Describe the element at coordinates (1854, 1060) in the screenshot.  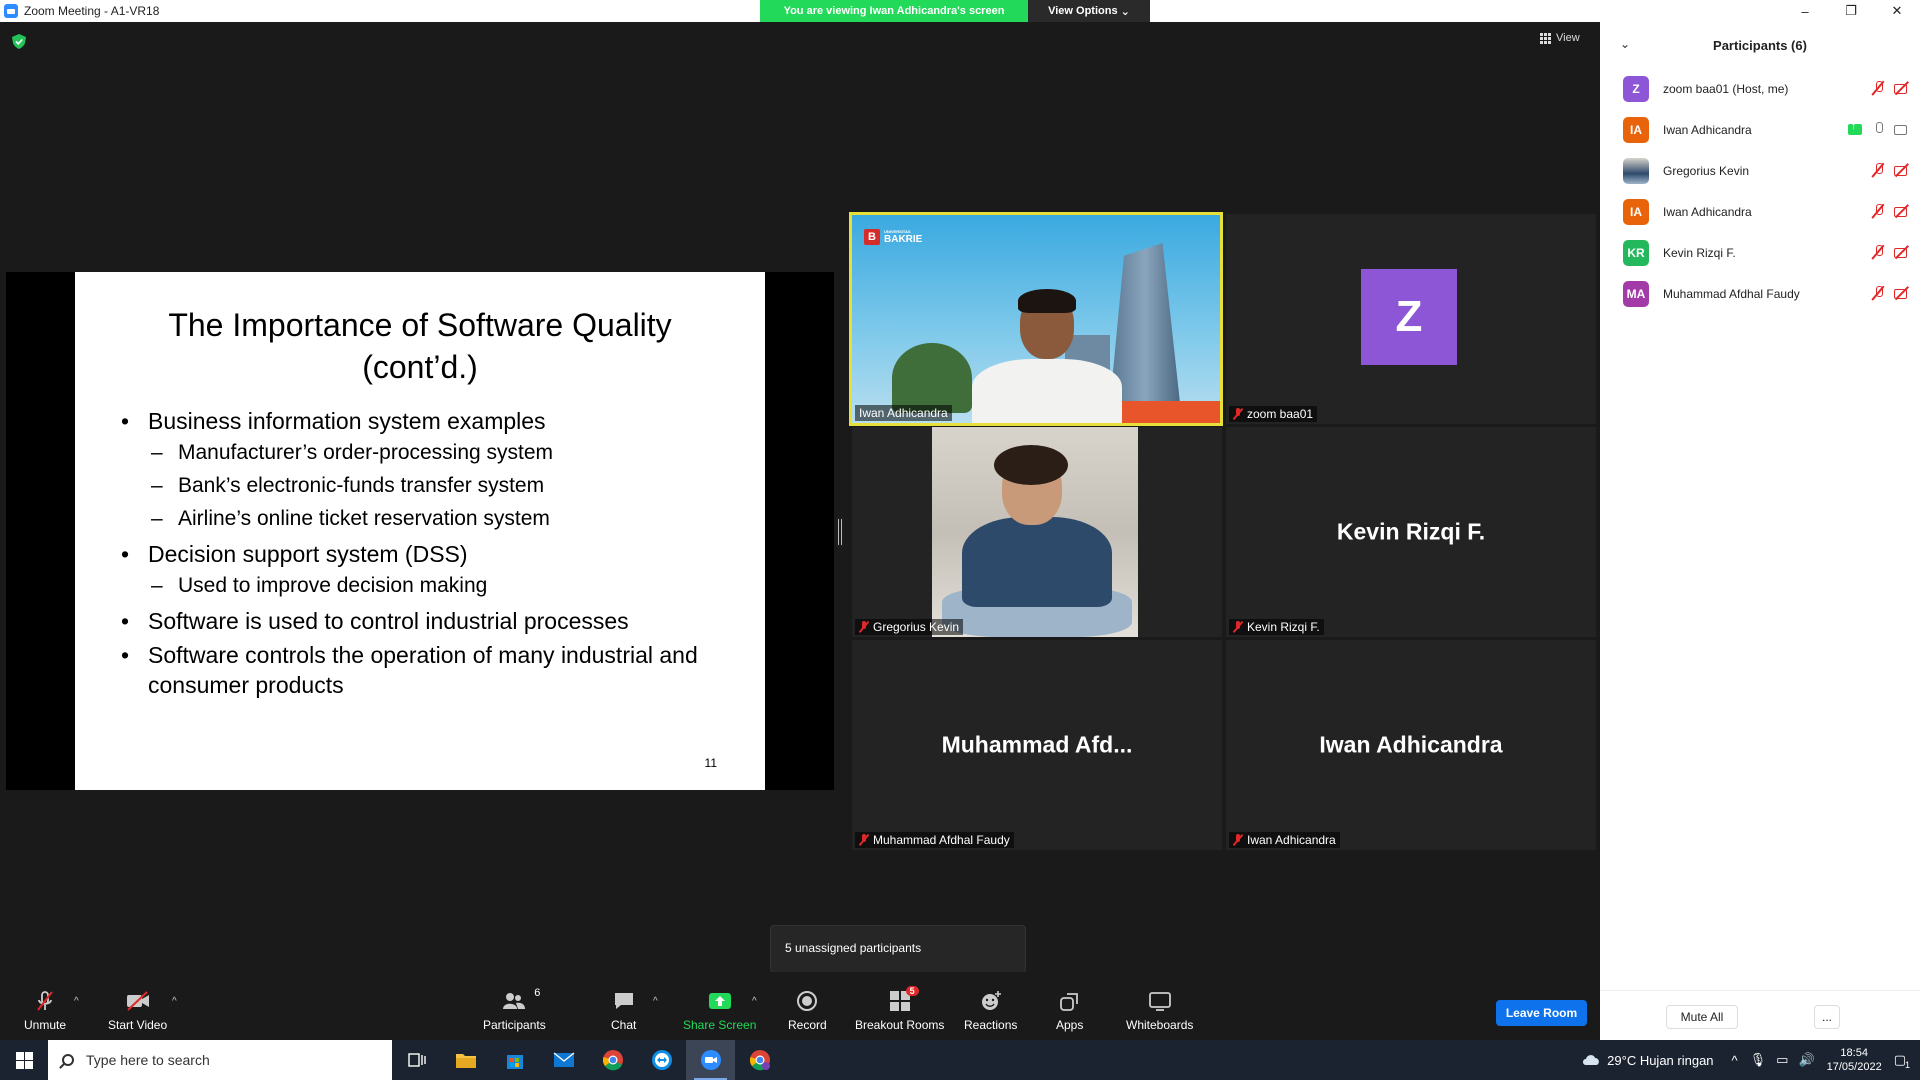
I see `taskbar-clock: 18:54 17/05/2022` at that location.